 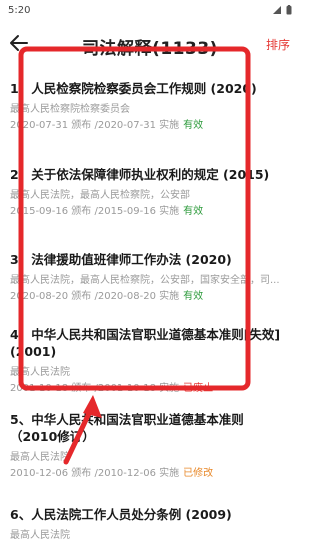 What do you see at coordinates (95, 388) in the screenshot?
I see `item-date-range: 2001-10-18 颁布 /2001-10-18 实施` at bounding box center [95, 388].